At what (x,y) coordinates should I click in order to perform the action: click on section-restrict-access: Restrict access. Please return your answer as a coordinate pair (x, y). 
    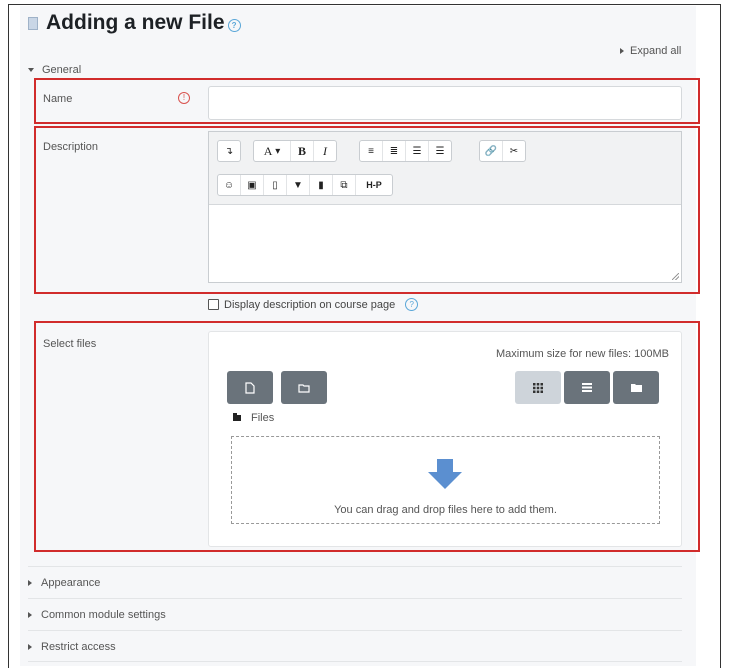
    Looking at the image, I should click on (72, 647).